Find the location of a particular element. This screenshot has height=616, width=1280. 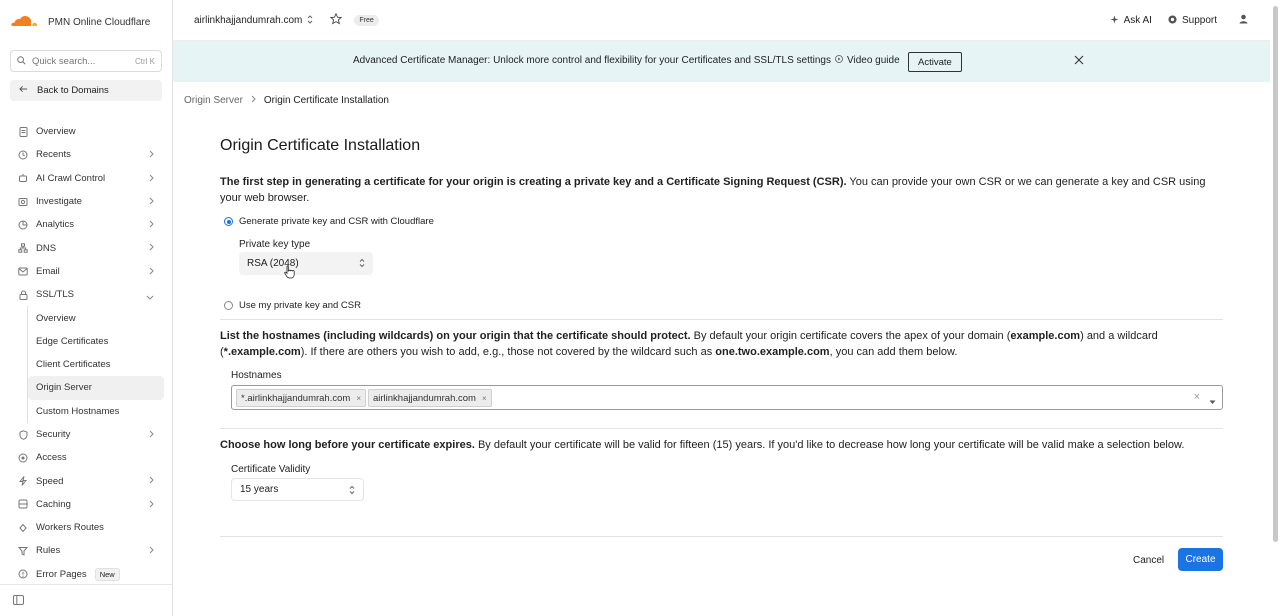

sidebar-item-recents: Recents is located at coordinates (87, 154).